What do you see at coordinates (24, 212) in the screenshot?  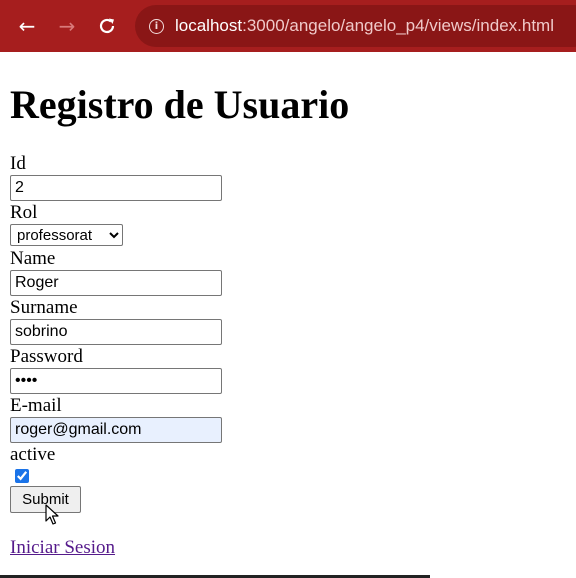 I see `rol-label: Rol` at bounding box center [24, 212].